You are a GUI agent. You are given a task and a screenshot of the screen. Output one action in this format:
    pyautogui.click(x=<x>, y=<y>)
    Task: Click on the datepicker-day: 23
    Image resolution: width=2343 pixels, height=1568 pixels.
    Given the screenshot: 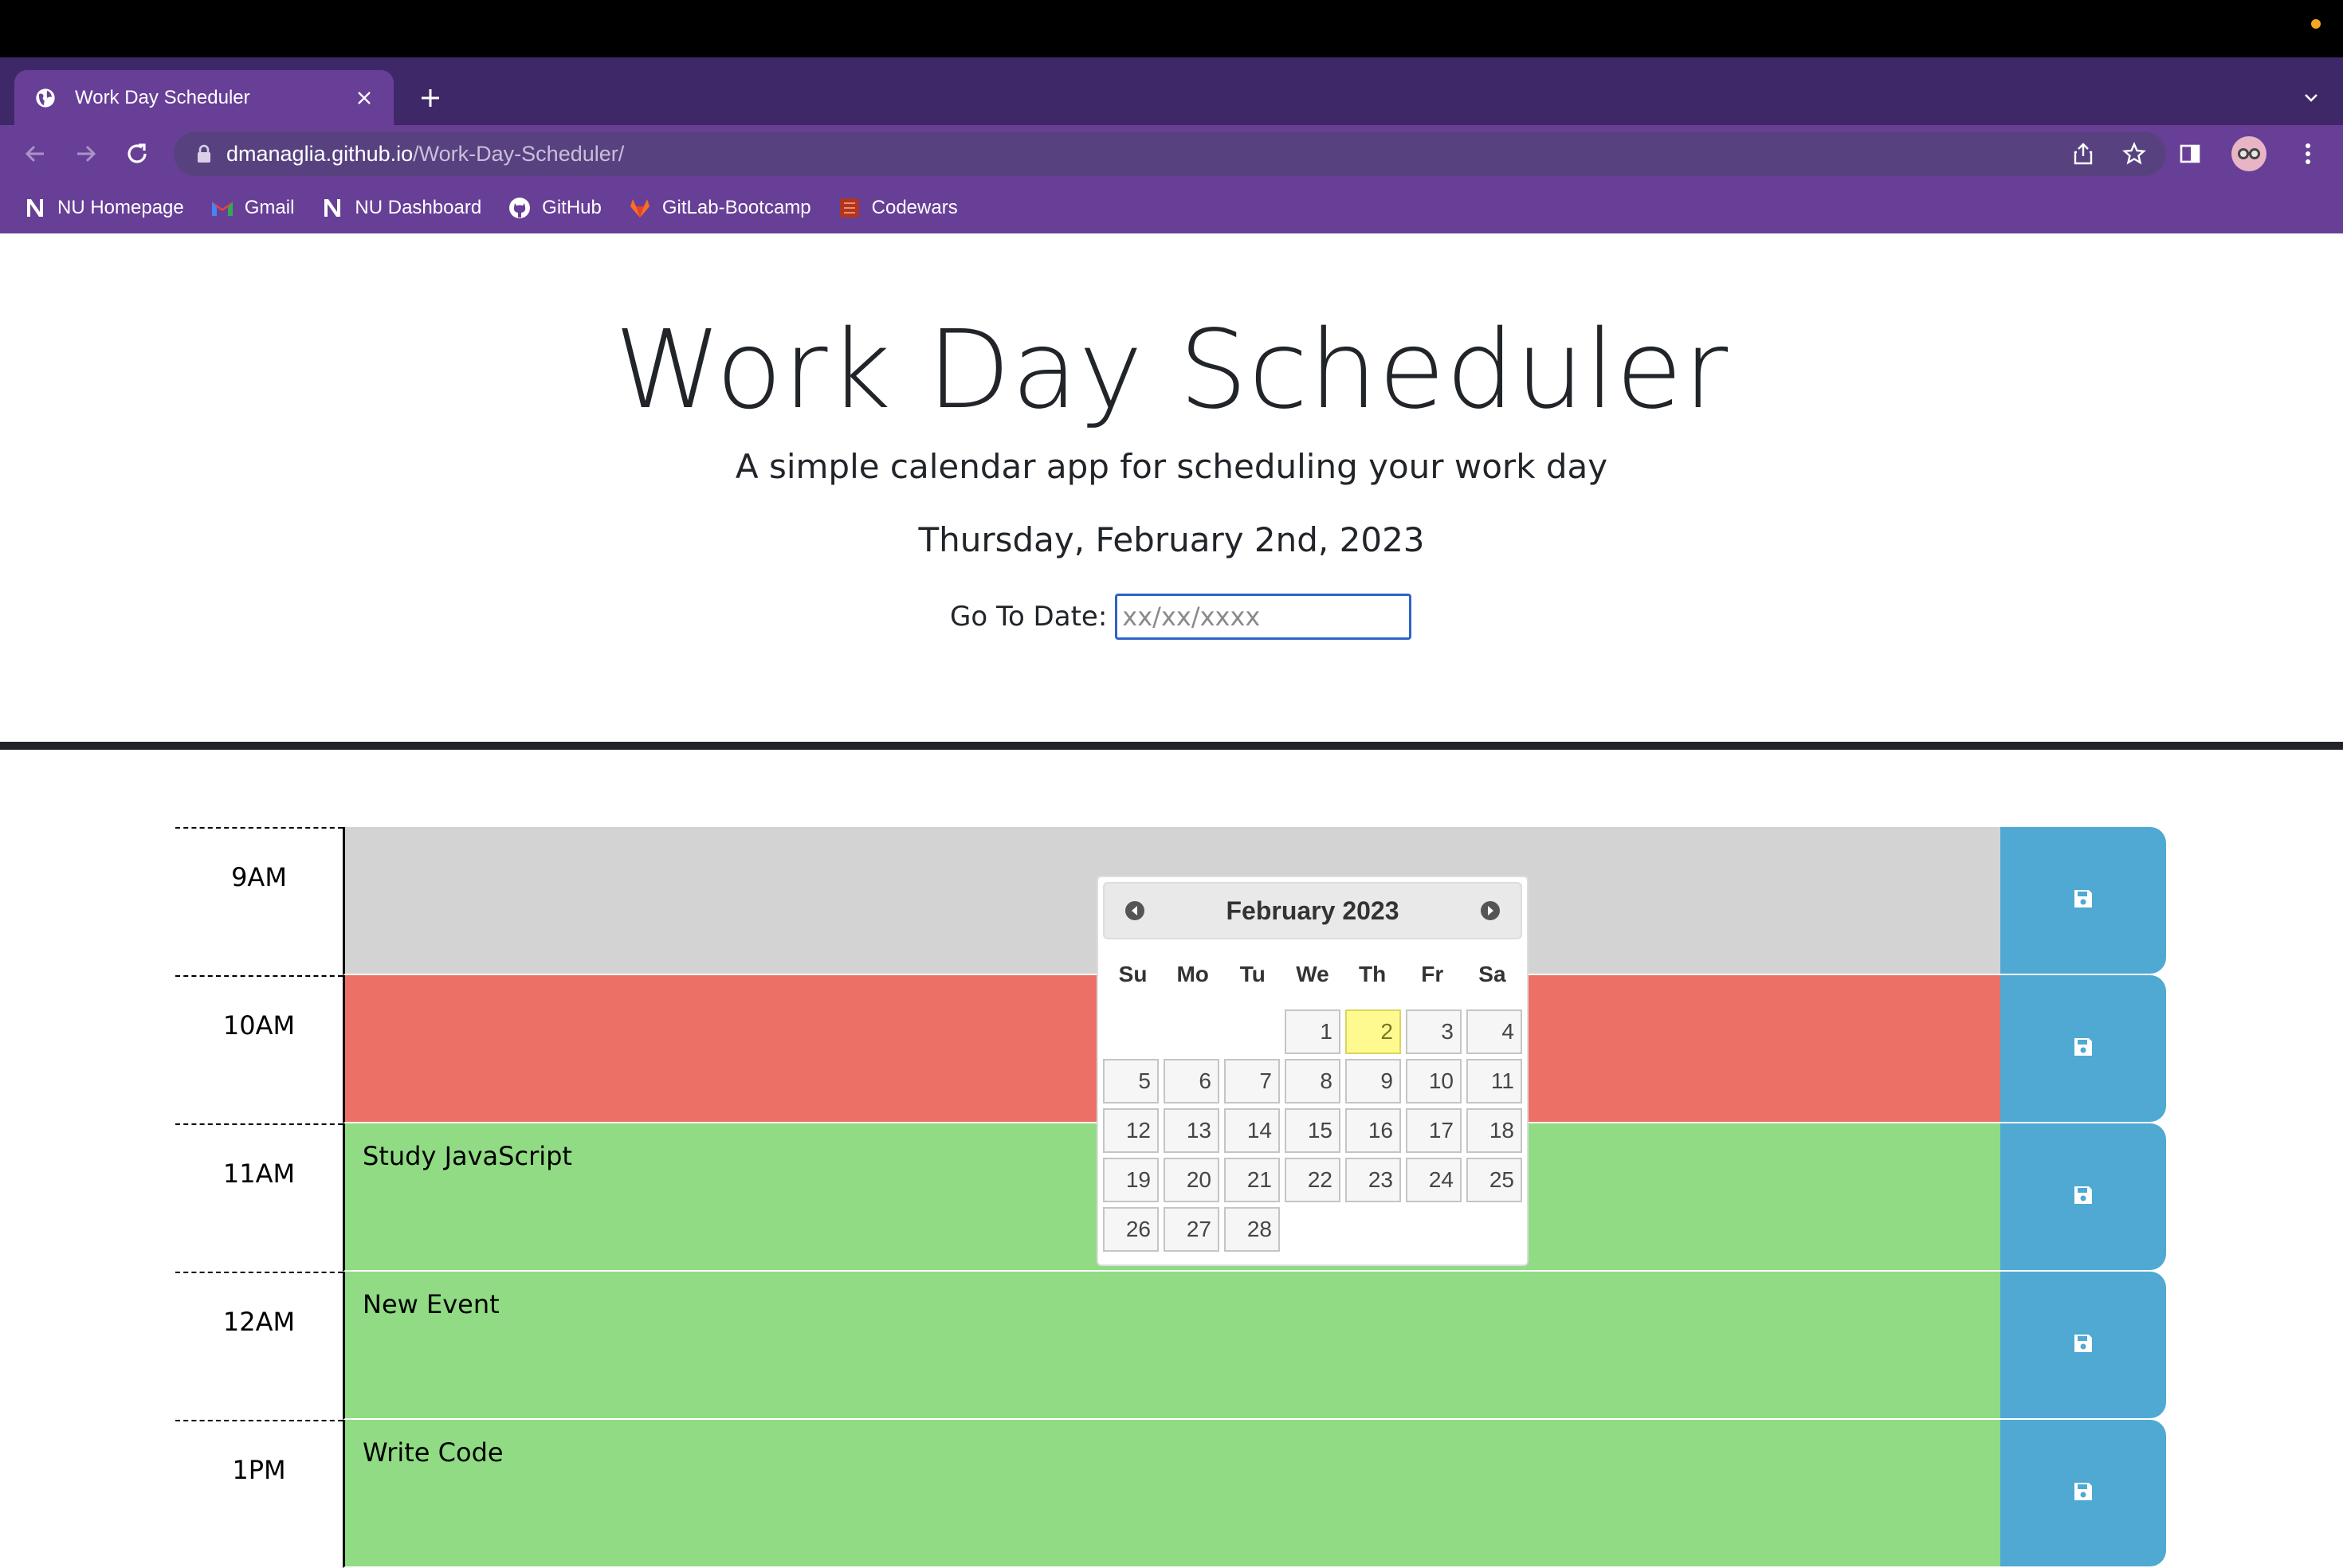 What is the action you would take?
    pyautogui.click(x=1373, y=1180)
    